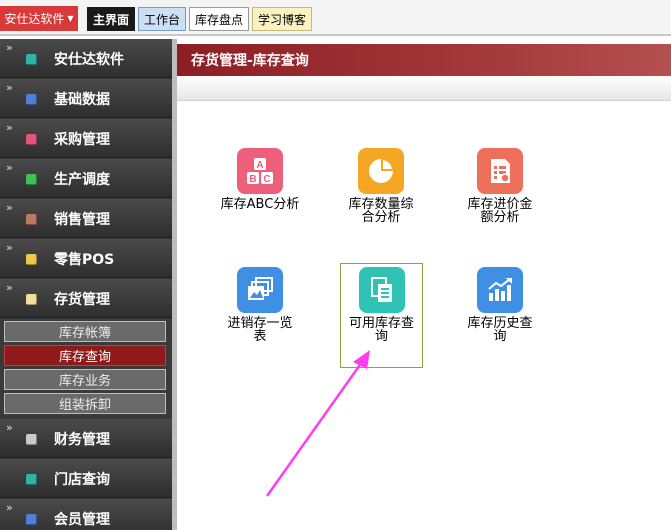  Describe the element at coordinates (282, 19) in the screenshot. I see `tab-learning-blog: 学习博客` at that location.